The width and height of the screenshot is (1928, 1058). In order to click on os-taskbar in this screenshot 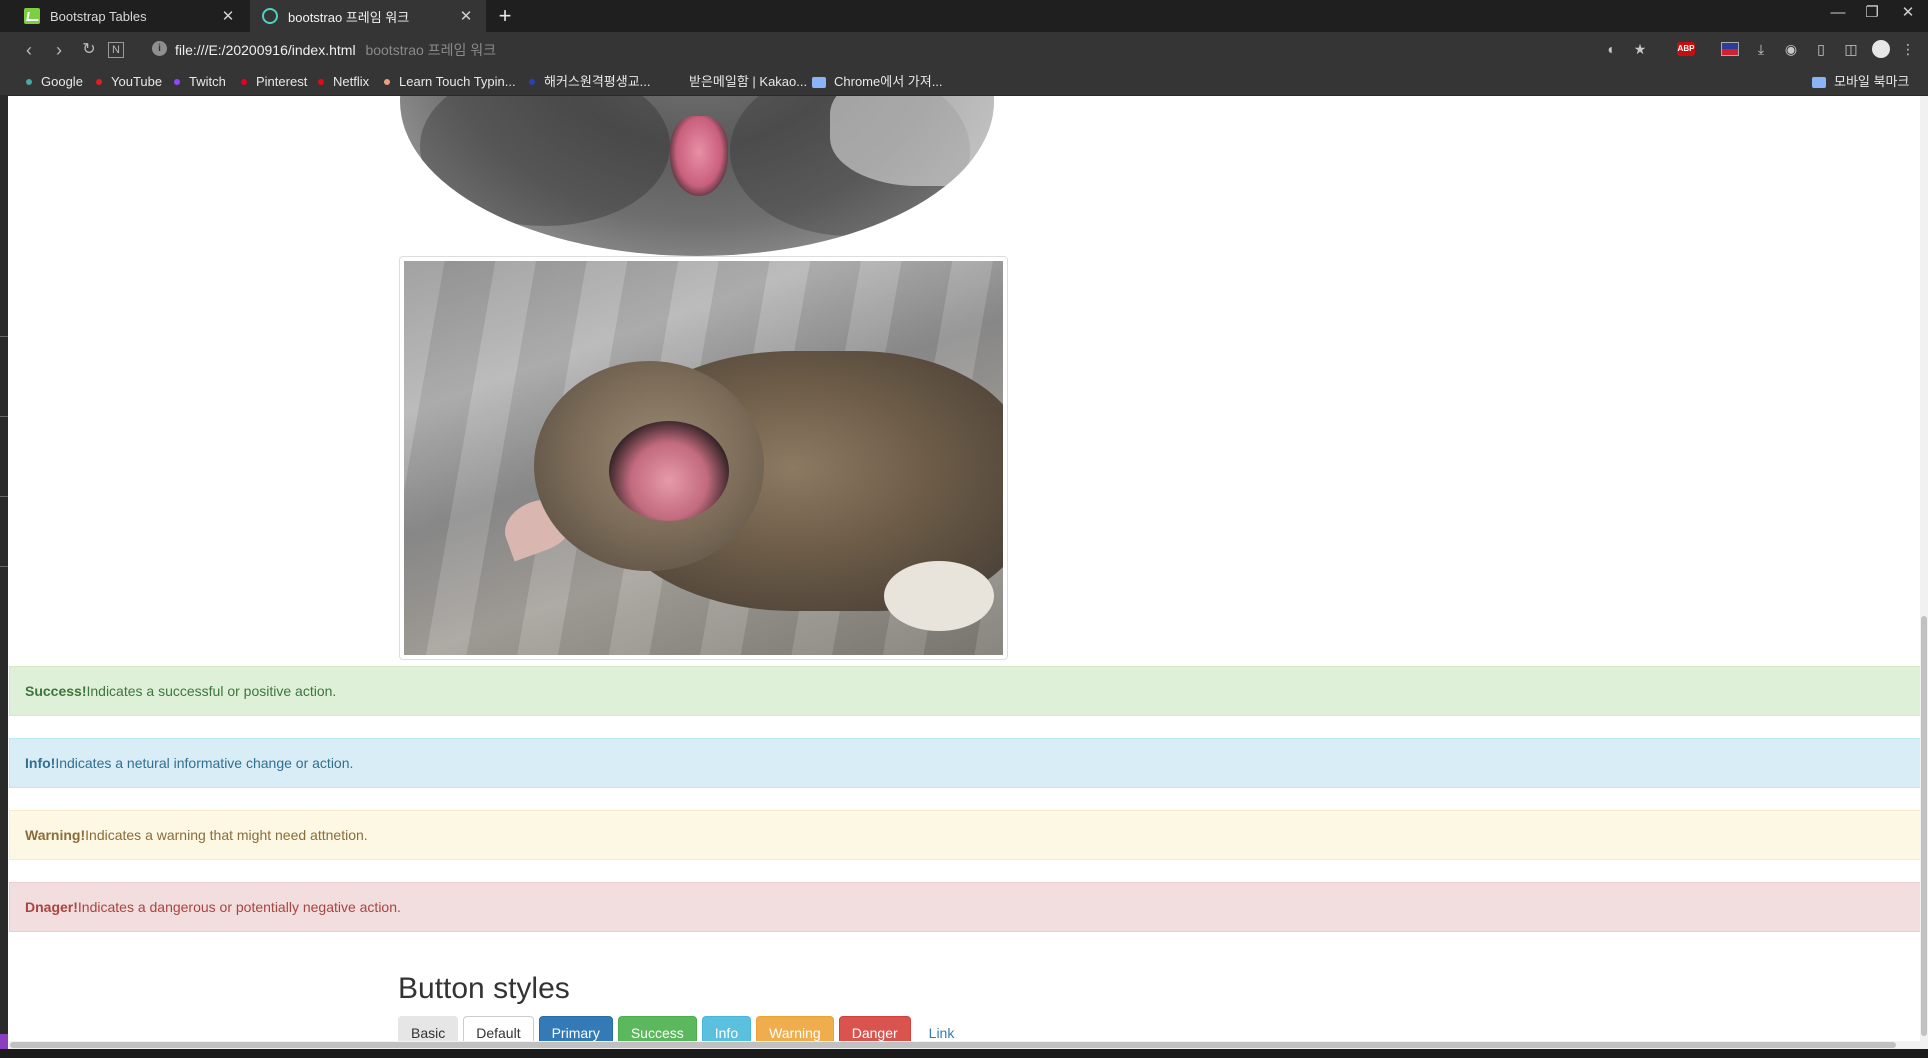, I will do `click(964, 1053)`.